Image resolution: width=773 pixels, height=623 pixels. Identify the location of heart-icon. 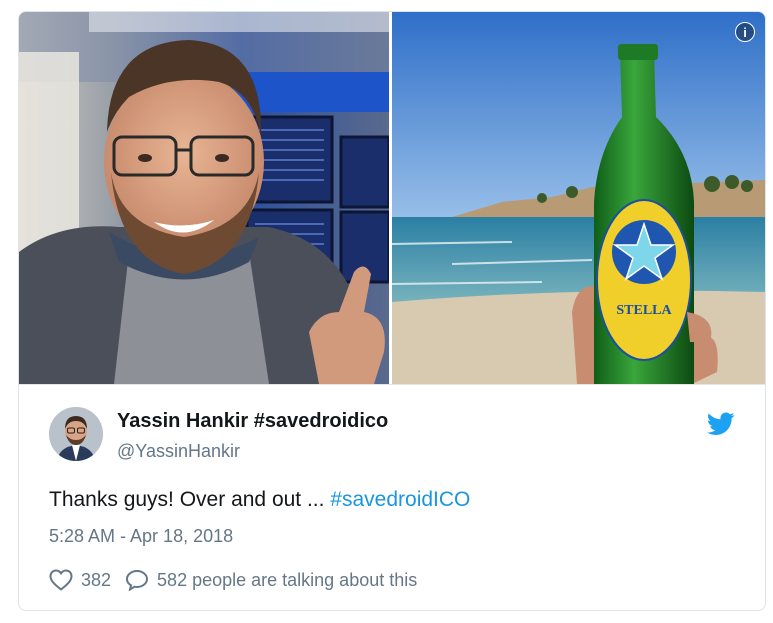
(61, 580).